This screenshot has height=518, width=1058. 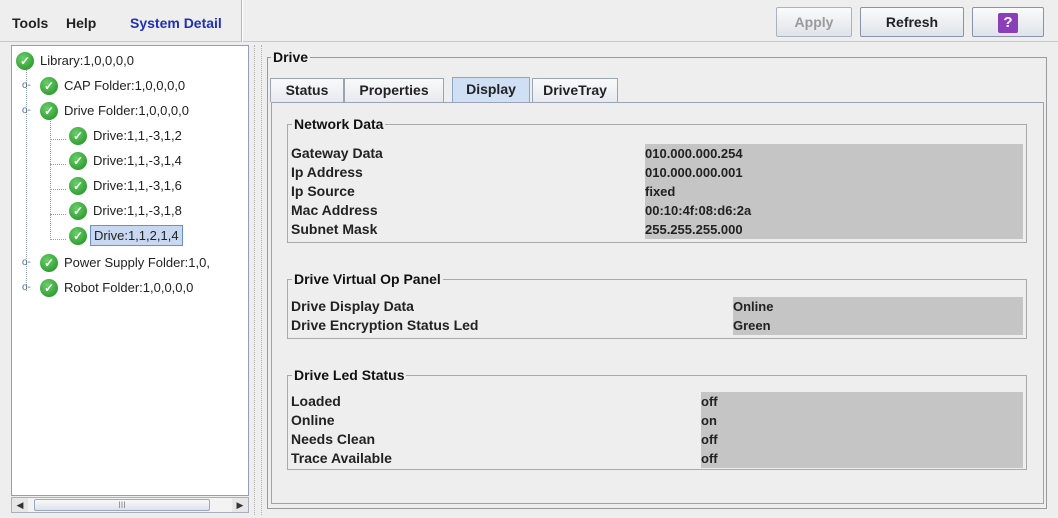 I want to click on tree-node-label: Drive:1,1,-3,1,8, so click(x=137, y=210).